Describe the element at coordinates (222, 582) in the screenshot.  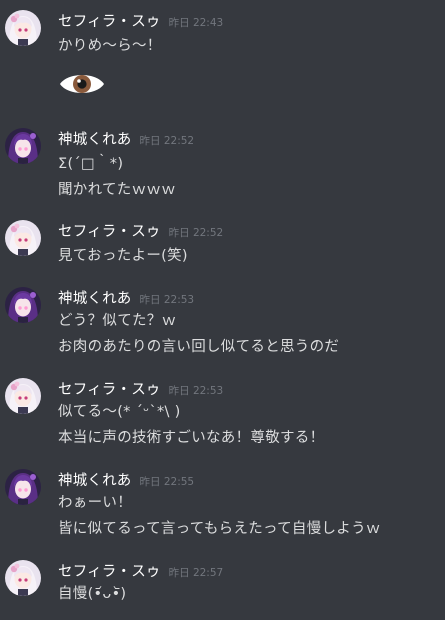
I see `message-group: セフィラ・スゥ 昨日 22:57 自慢(•᷄ᴗ•᷅)` at that location.